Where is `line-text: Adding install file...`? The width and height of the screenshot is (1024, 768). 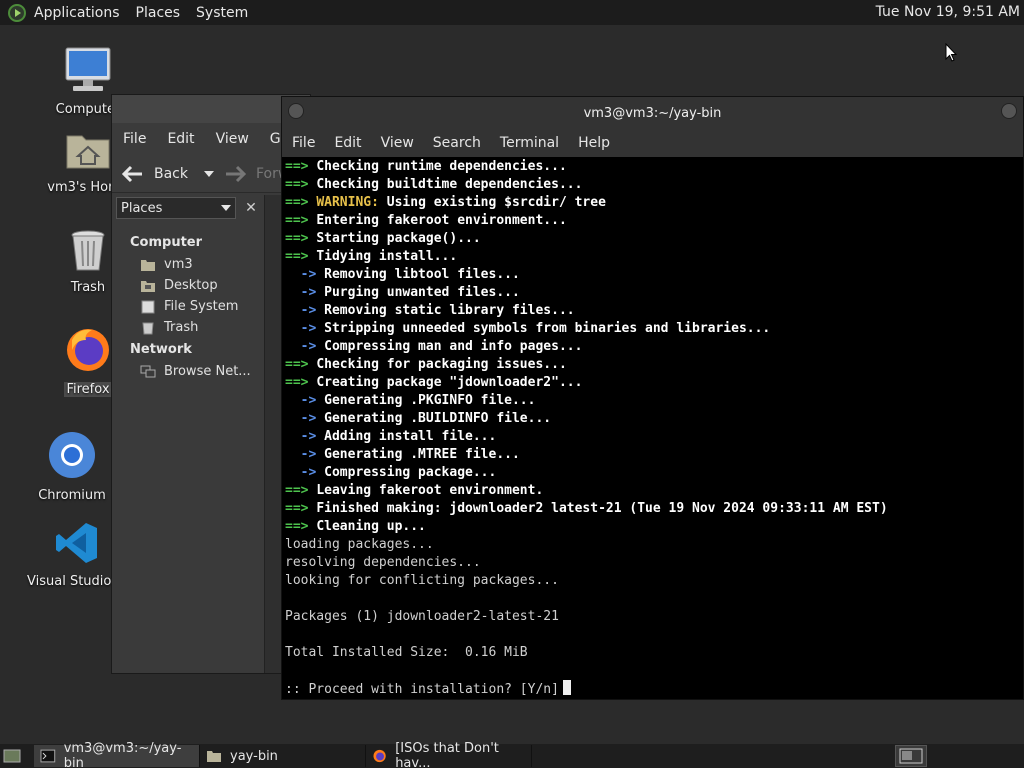 line-text: Adding install file... is located at coordinates (410, 436).